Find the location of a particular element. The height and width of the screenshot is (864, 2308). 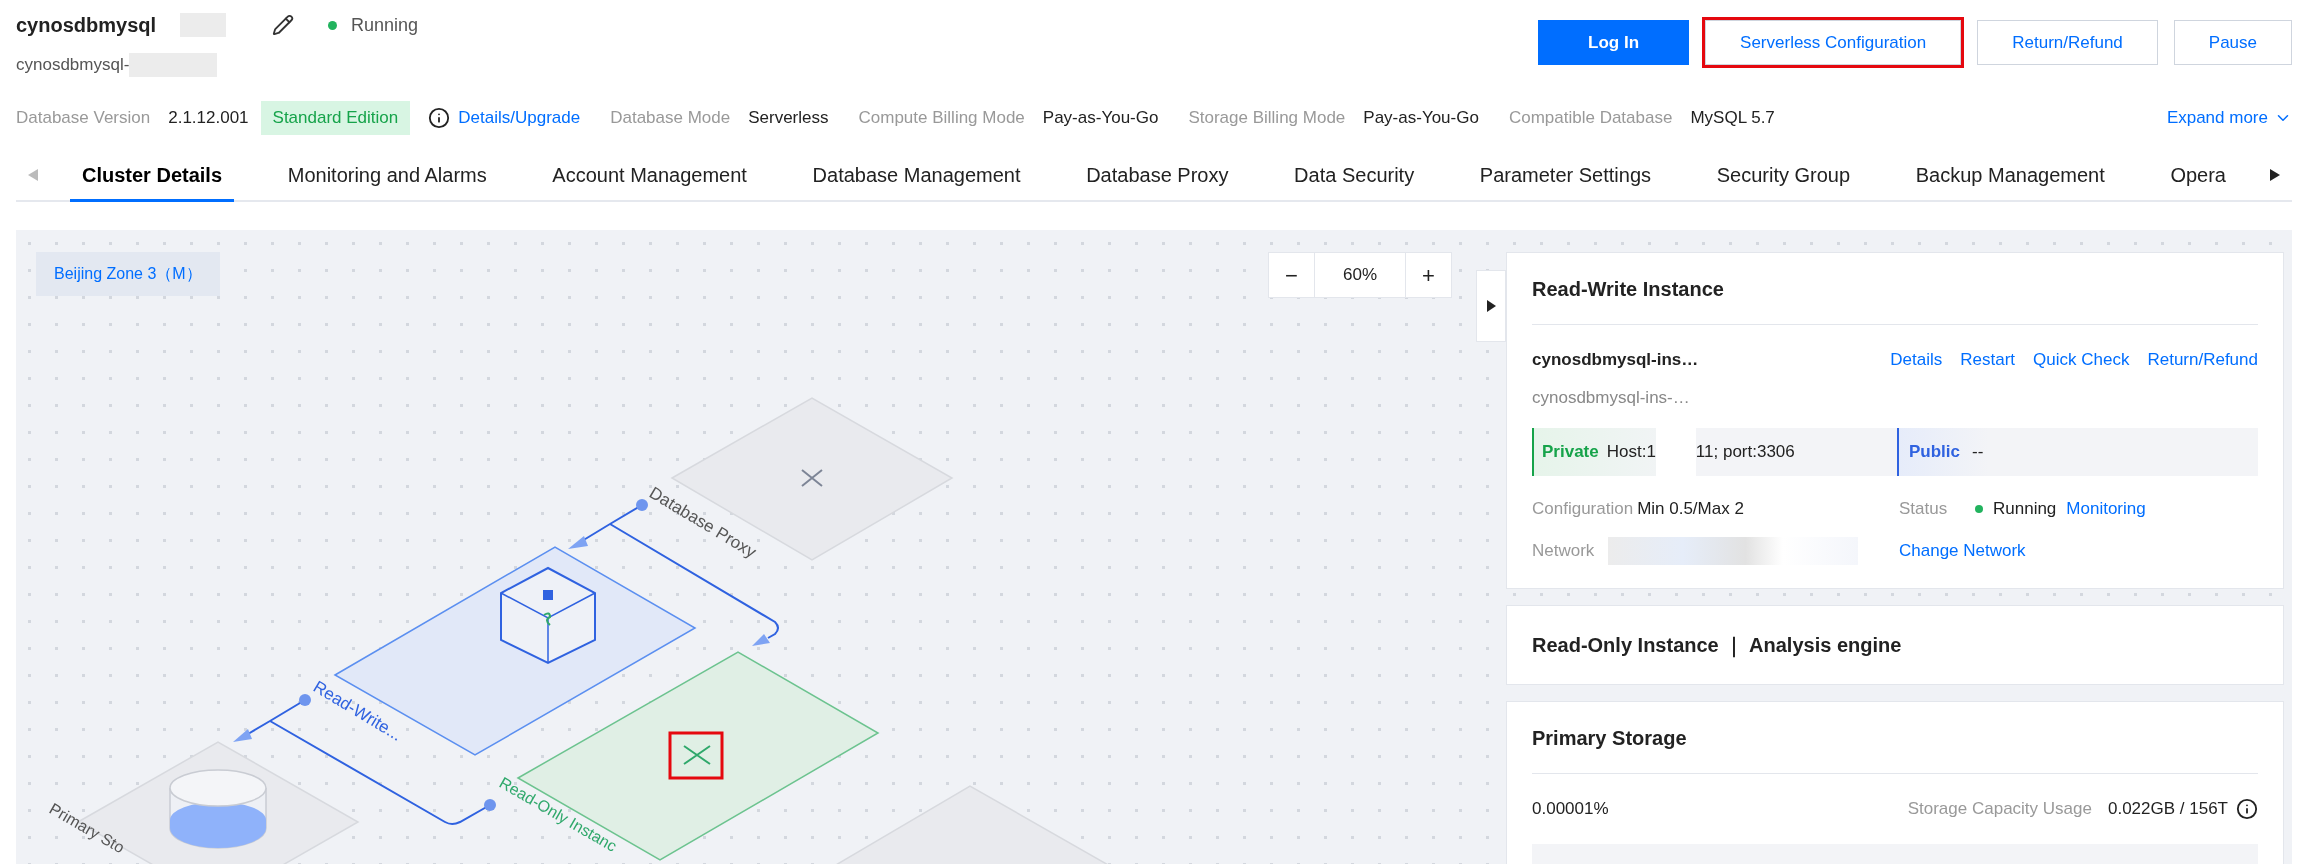

field-label: Status is located at coordinates (1924, 509).